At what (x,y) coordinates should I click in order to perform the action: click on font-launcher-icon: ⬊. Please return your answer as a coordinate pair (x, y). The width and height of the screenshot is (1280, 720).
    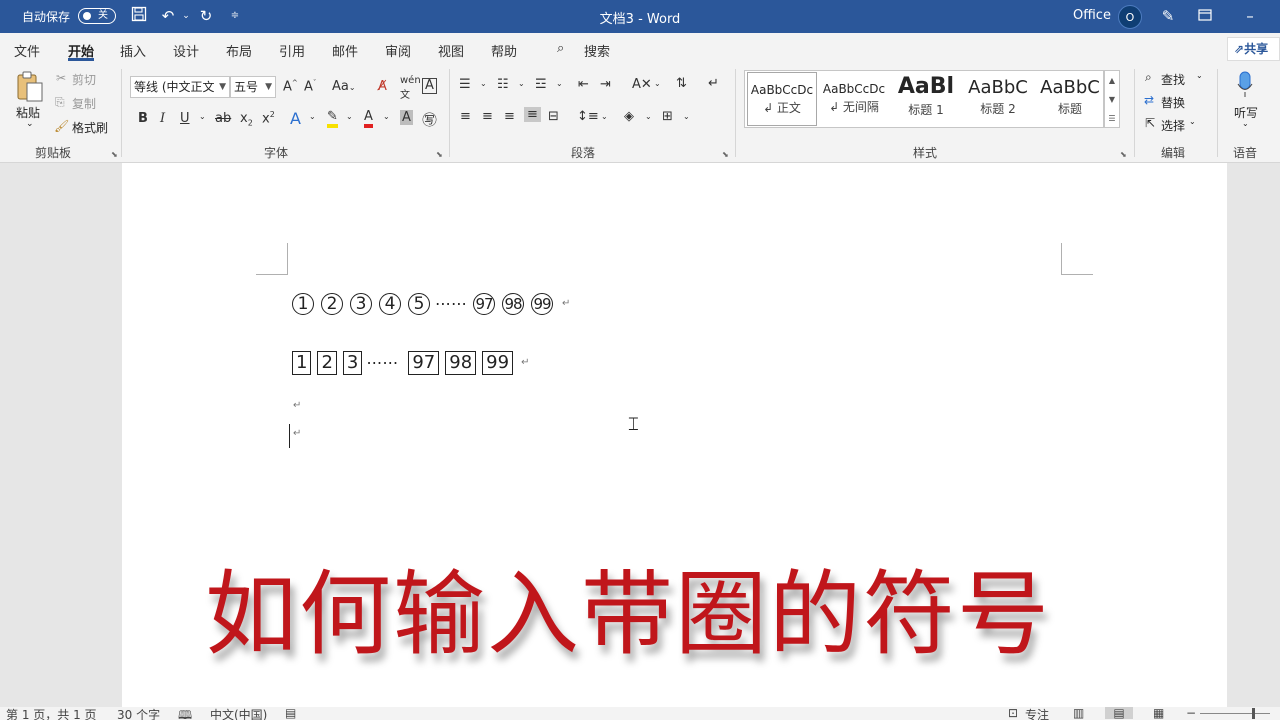
    Looking at the image, I should click on (439, 154).